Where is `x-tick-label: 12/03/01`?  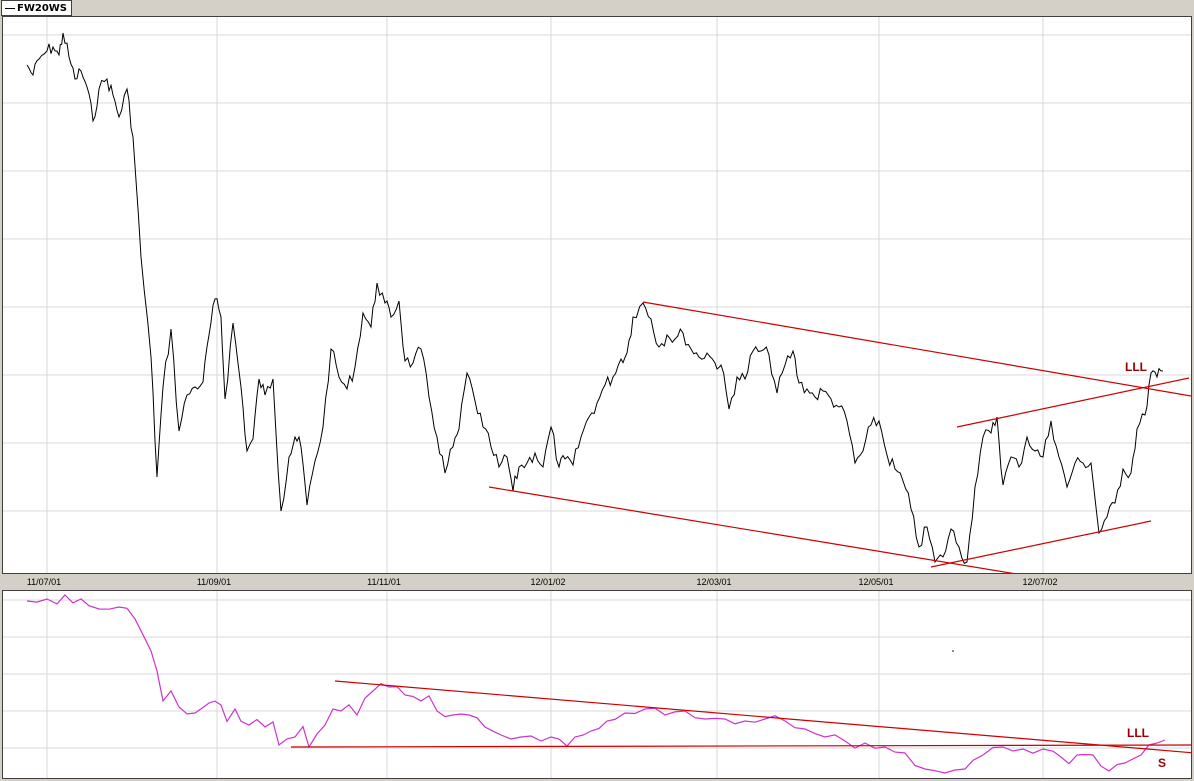
x-tick-label: 12/03/01 is located at coordinates (714, 582).